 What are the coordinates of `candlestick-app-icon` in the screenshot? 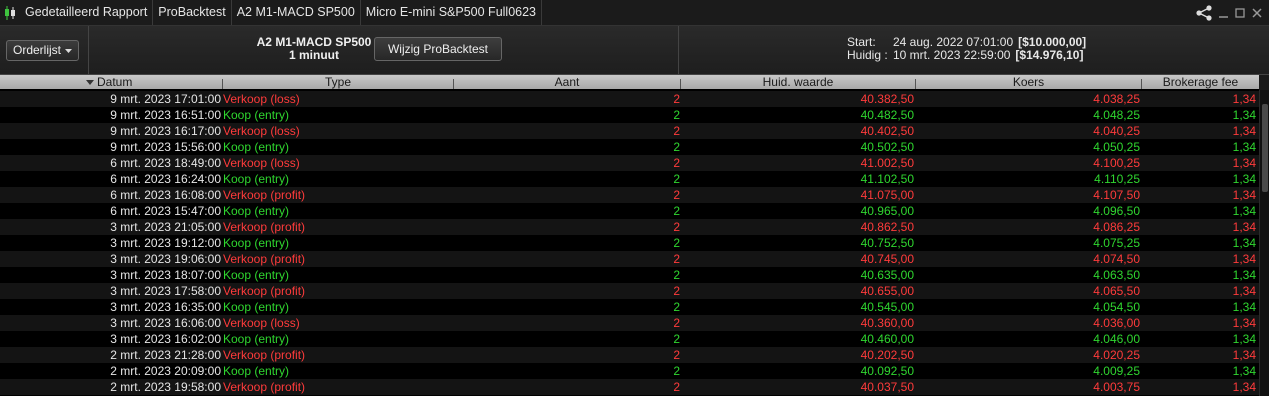 It's located at (10, 12).